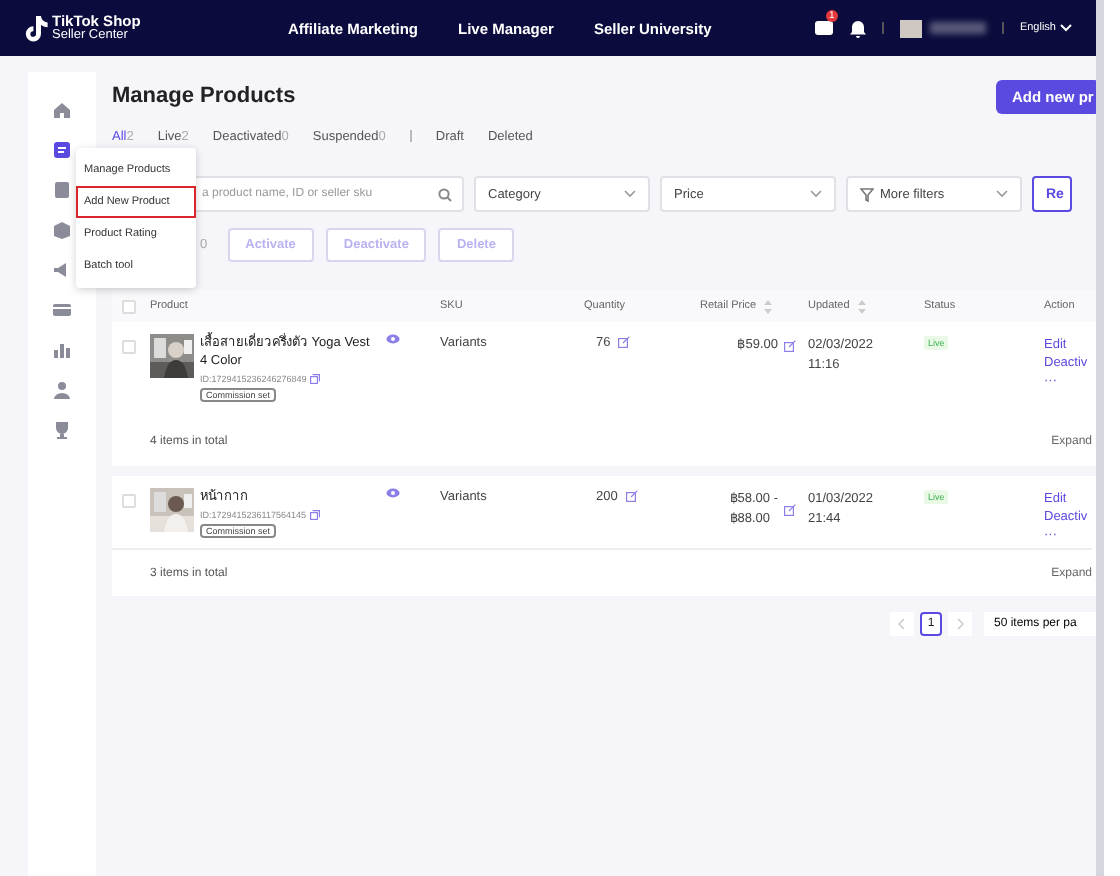 The width and height of the screenshot is (1120, 876). What do you see at coordinates (62, 430) in the screenshot?
I see `trophy-icon` at bounding box center [62, 430].